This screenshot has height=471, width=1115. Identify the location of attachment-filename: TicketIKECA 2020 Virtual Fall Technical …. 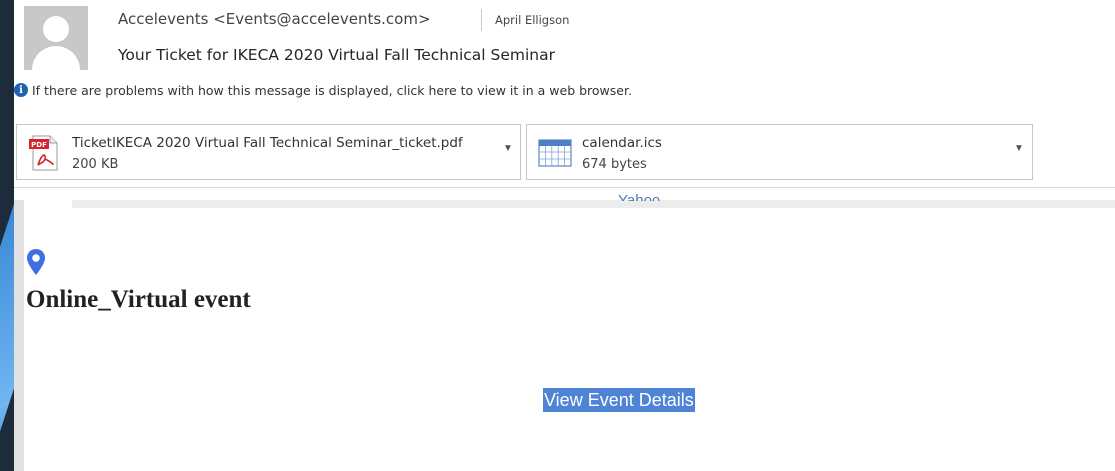
(267, 143).